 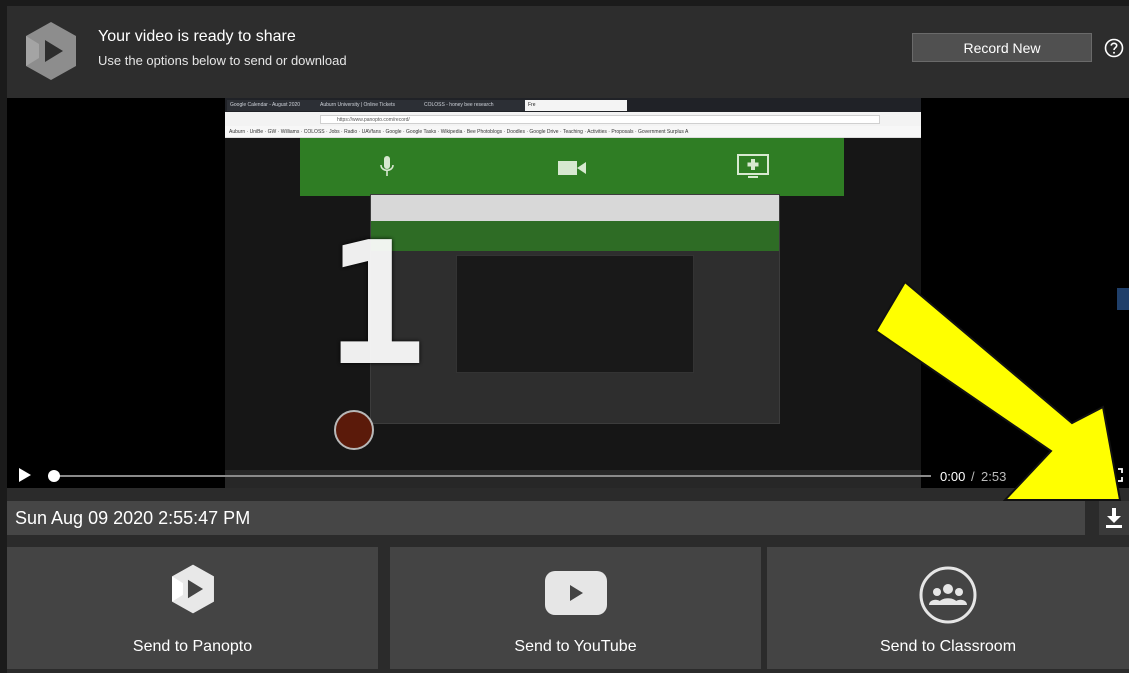 What do you see at coordinates (575, 309) in the screenshot?
I see `nested-recording-preview` at bounding box center [575, 309].